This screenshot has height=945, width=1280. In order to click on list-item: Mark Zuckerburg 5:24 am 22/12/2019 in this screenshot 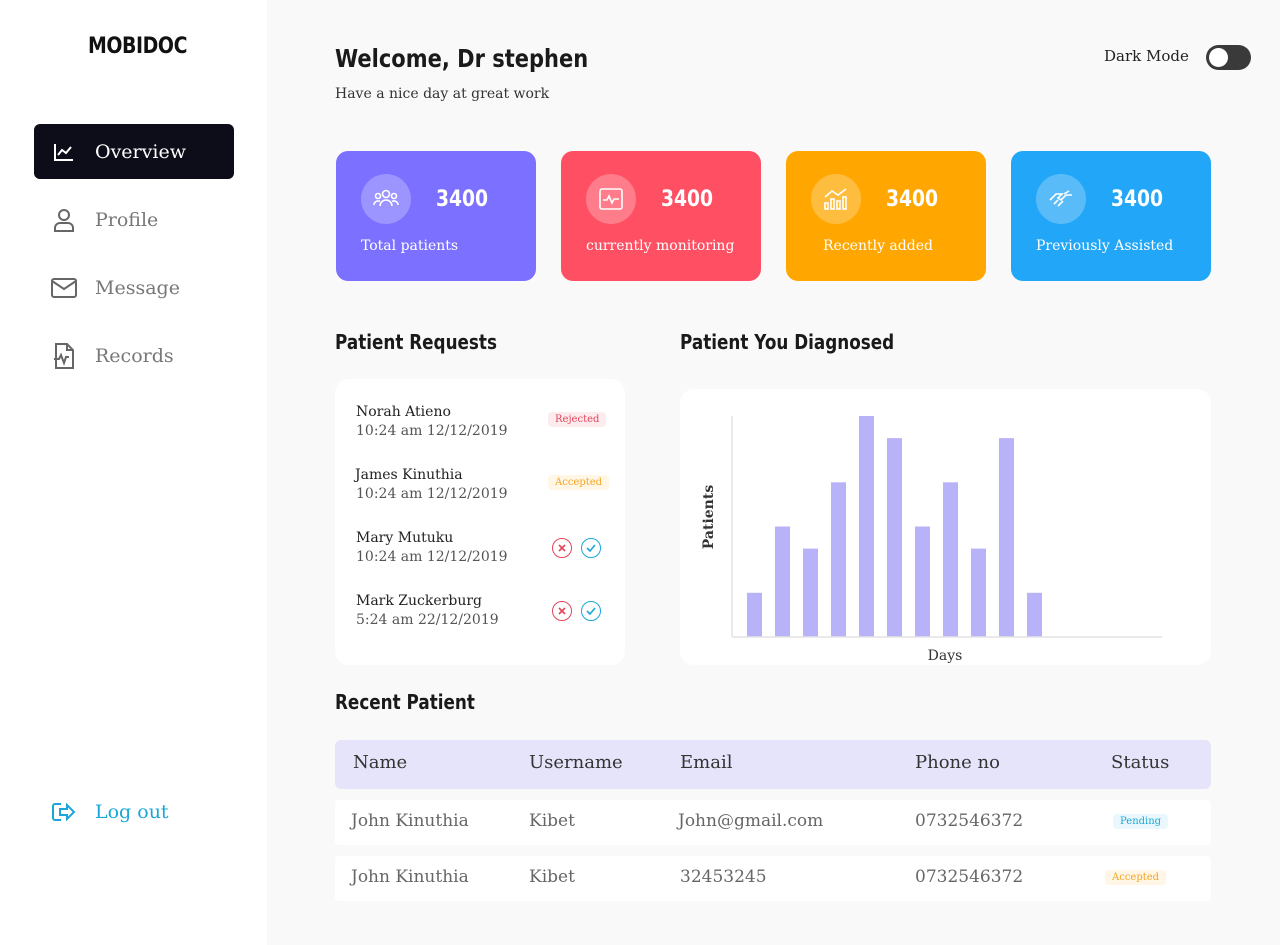, I will do `click(486, 613)`.